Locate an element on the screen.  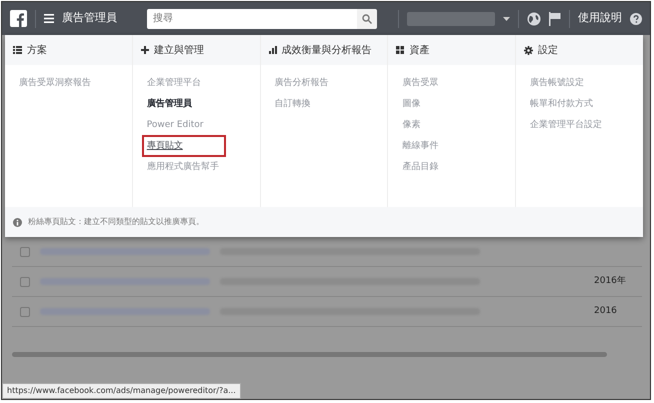
column-heading: 資產 is located at coordinates (419, 51).